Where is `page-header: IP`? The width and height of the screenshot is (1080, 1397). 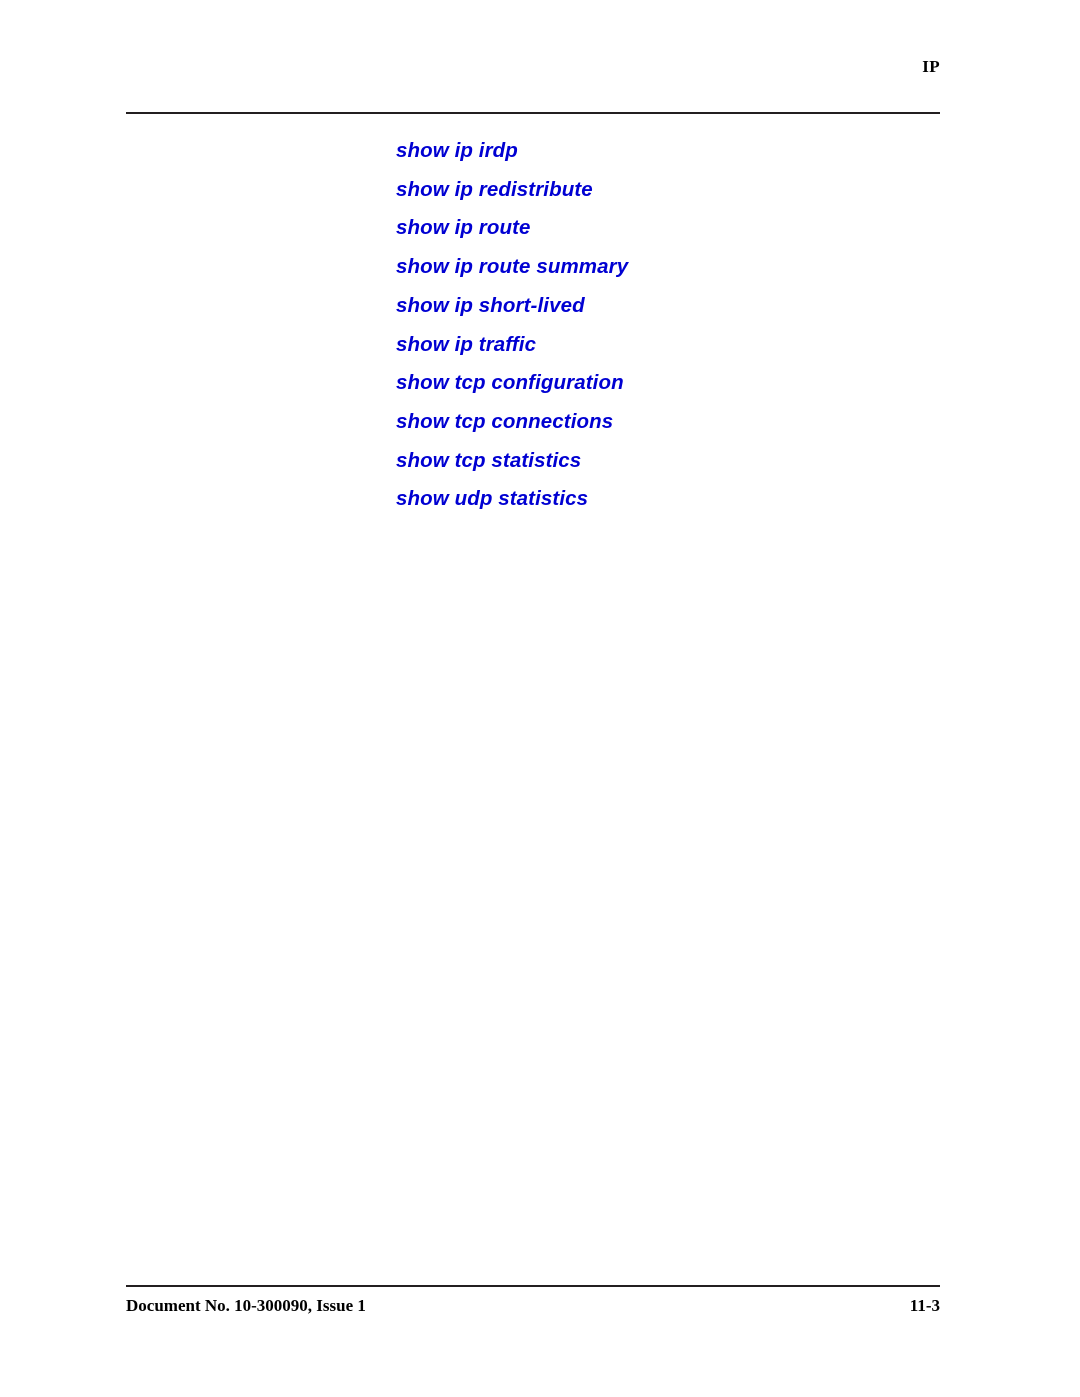
page-header: IP is located at coordinates (533, 67).